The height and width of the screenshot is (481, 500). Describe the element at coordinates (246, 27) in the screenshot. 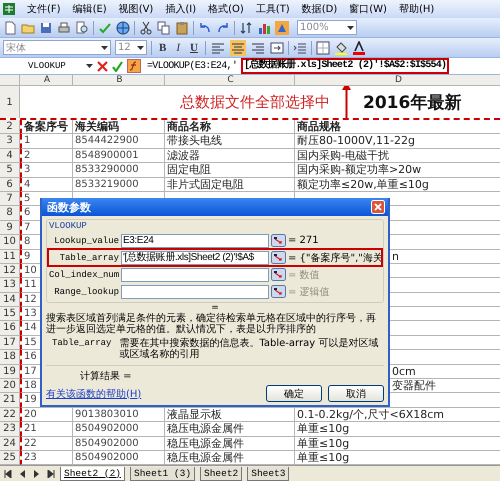

I see `sort-arrows-icon` at that location.